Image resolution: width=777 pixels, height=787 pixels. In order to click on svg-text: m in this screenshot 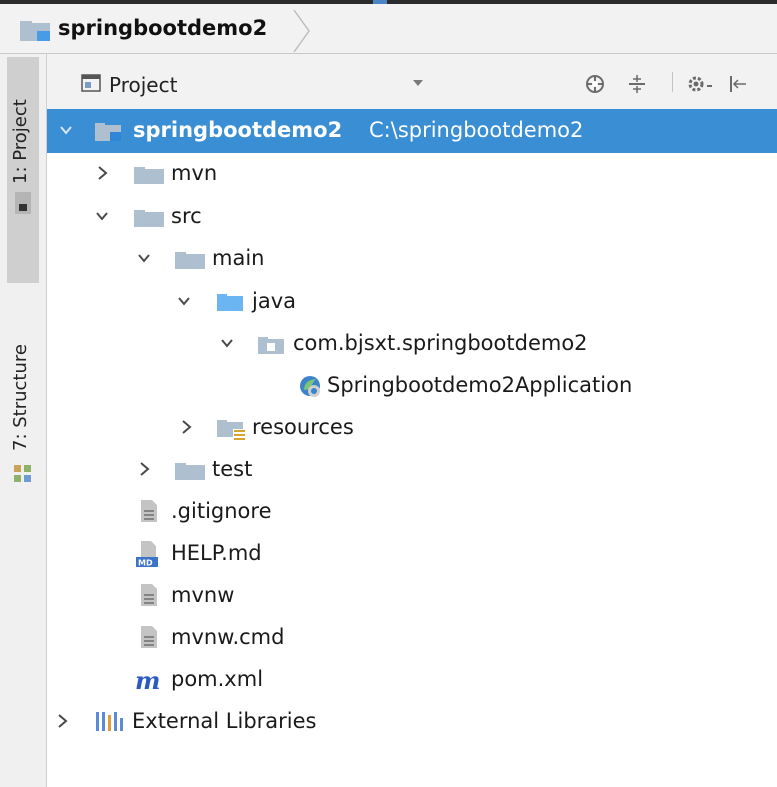, I will do `click(147, 680)`.